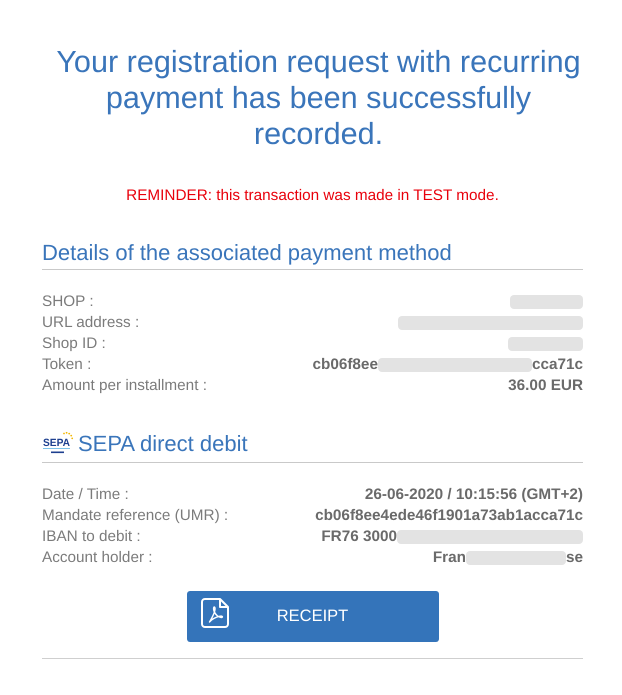  I want to click on field-value: Fran, so click(449, 558).